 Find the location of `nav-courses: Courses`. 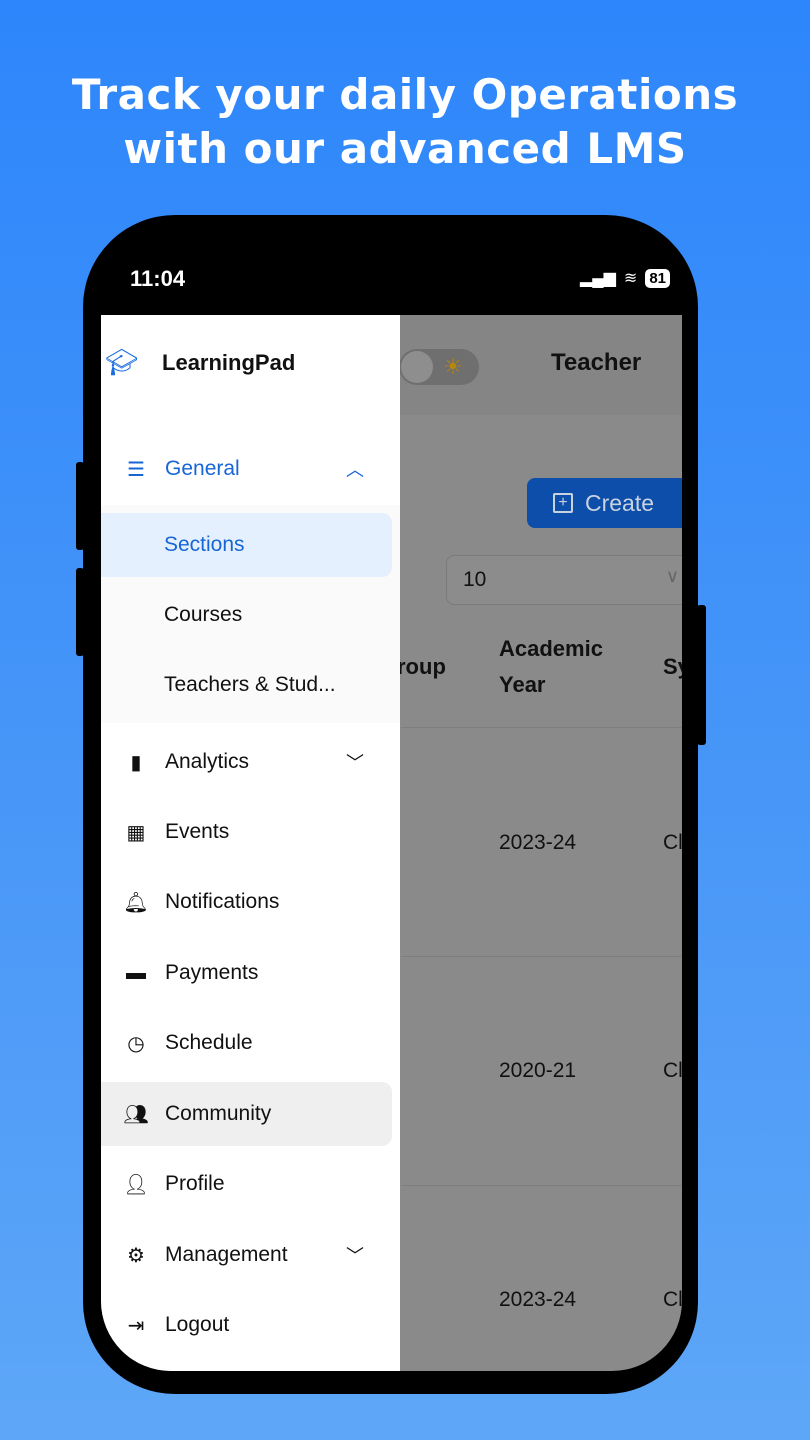

nav-courses: Courses is located at coordinates (250, 615).